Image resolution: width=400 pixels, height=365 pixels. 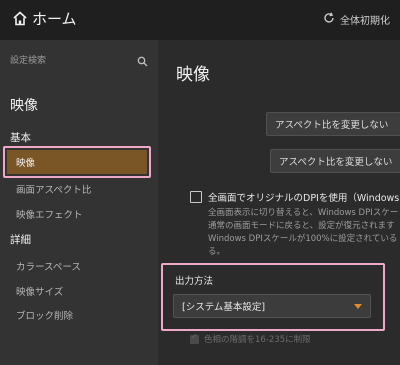 I want to click on dpi-description-line: 通常の画面モードに戻ると、設定が復元されます, so click(x=301, y=226).